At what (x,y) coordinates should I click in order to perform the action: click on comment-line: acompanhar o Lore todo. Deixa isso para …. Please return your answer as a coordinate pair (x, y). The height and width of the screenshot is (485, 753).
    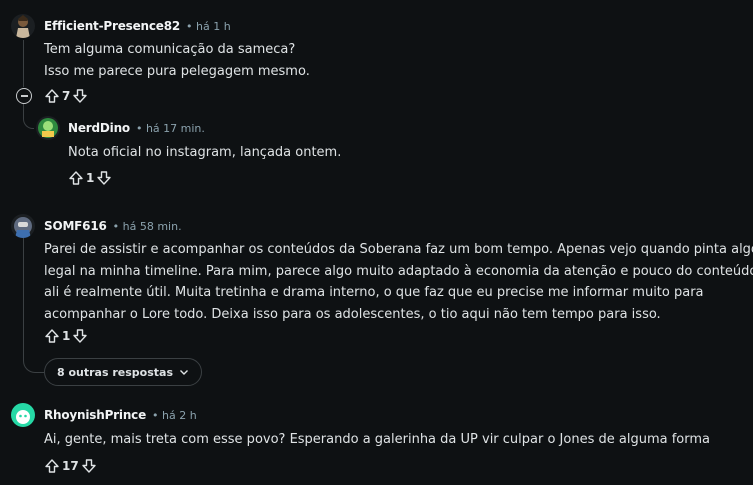
    Looking at the image, I should click on (352, 314).